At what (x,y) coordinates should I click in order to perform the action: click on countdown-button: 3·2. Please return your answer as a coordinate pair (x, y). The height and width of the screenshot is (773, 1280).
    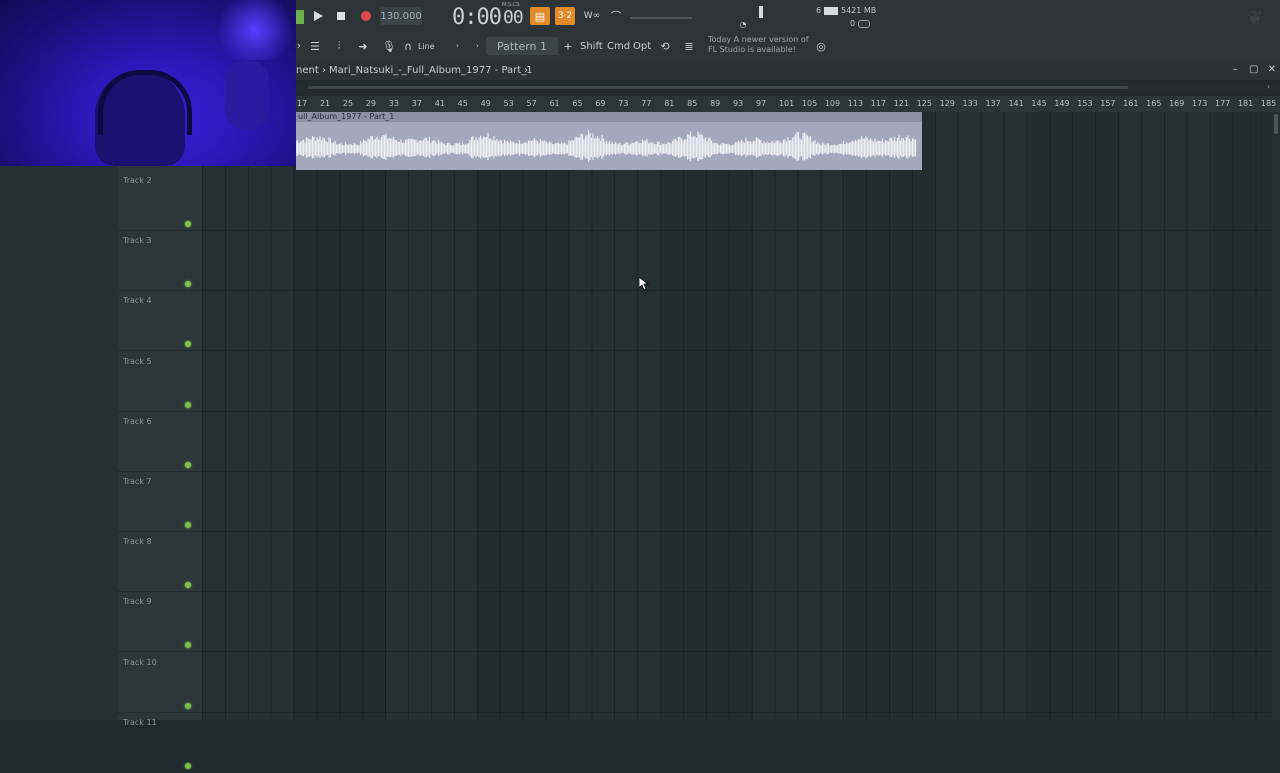
    Looking at the image, I should click on (565, 16).